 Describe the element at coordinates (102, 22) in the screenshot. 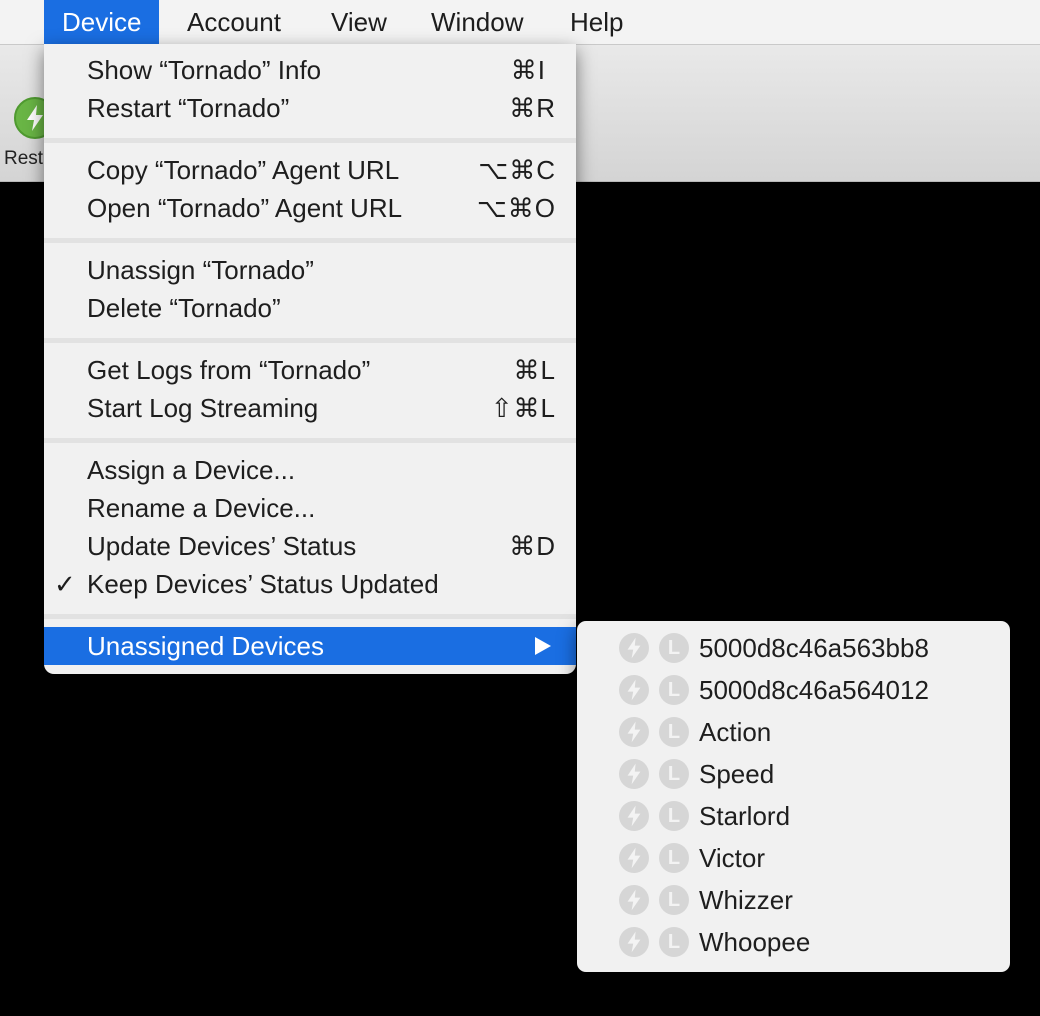

I see `menu-device: Device` at that location.